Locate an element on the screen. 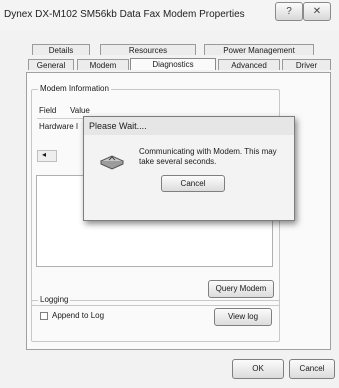 This screenshot has height=388, width=339. column-field-header: Field is located at coordinates (47, 110).